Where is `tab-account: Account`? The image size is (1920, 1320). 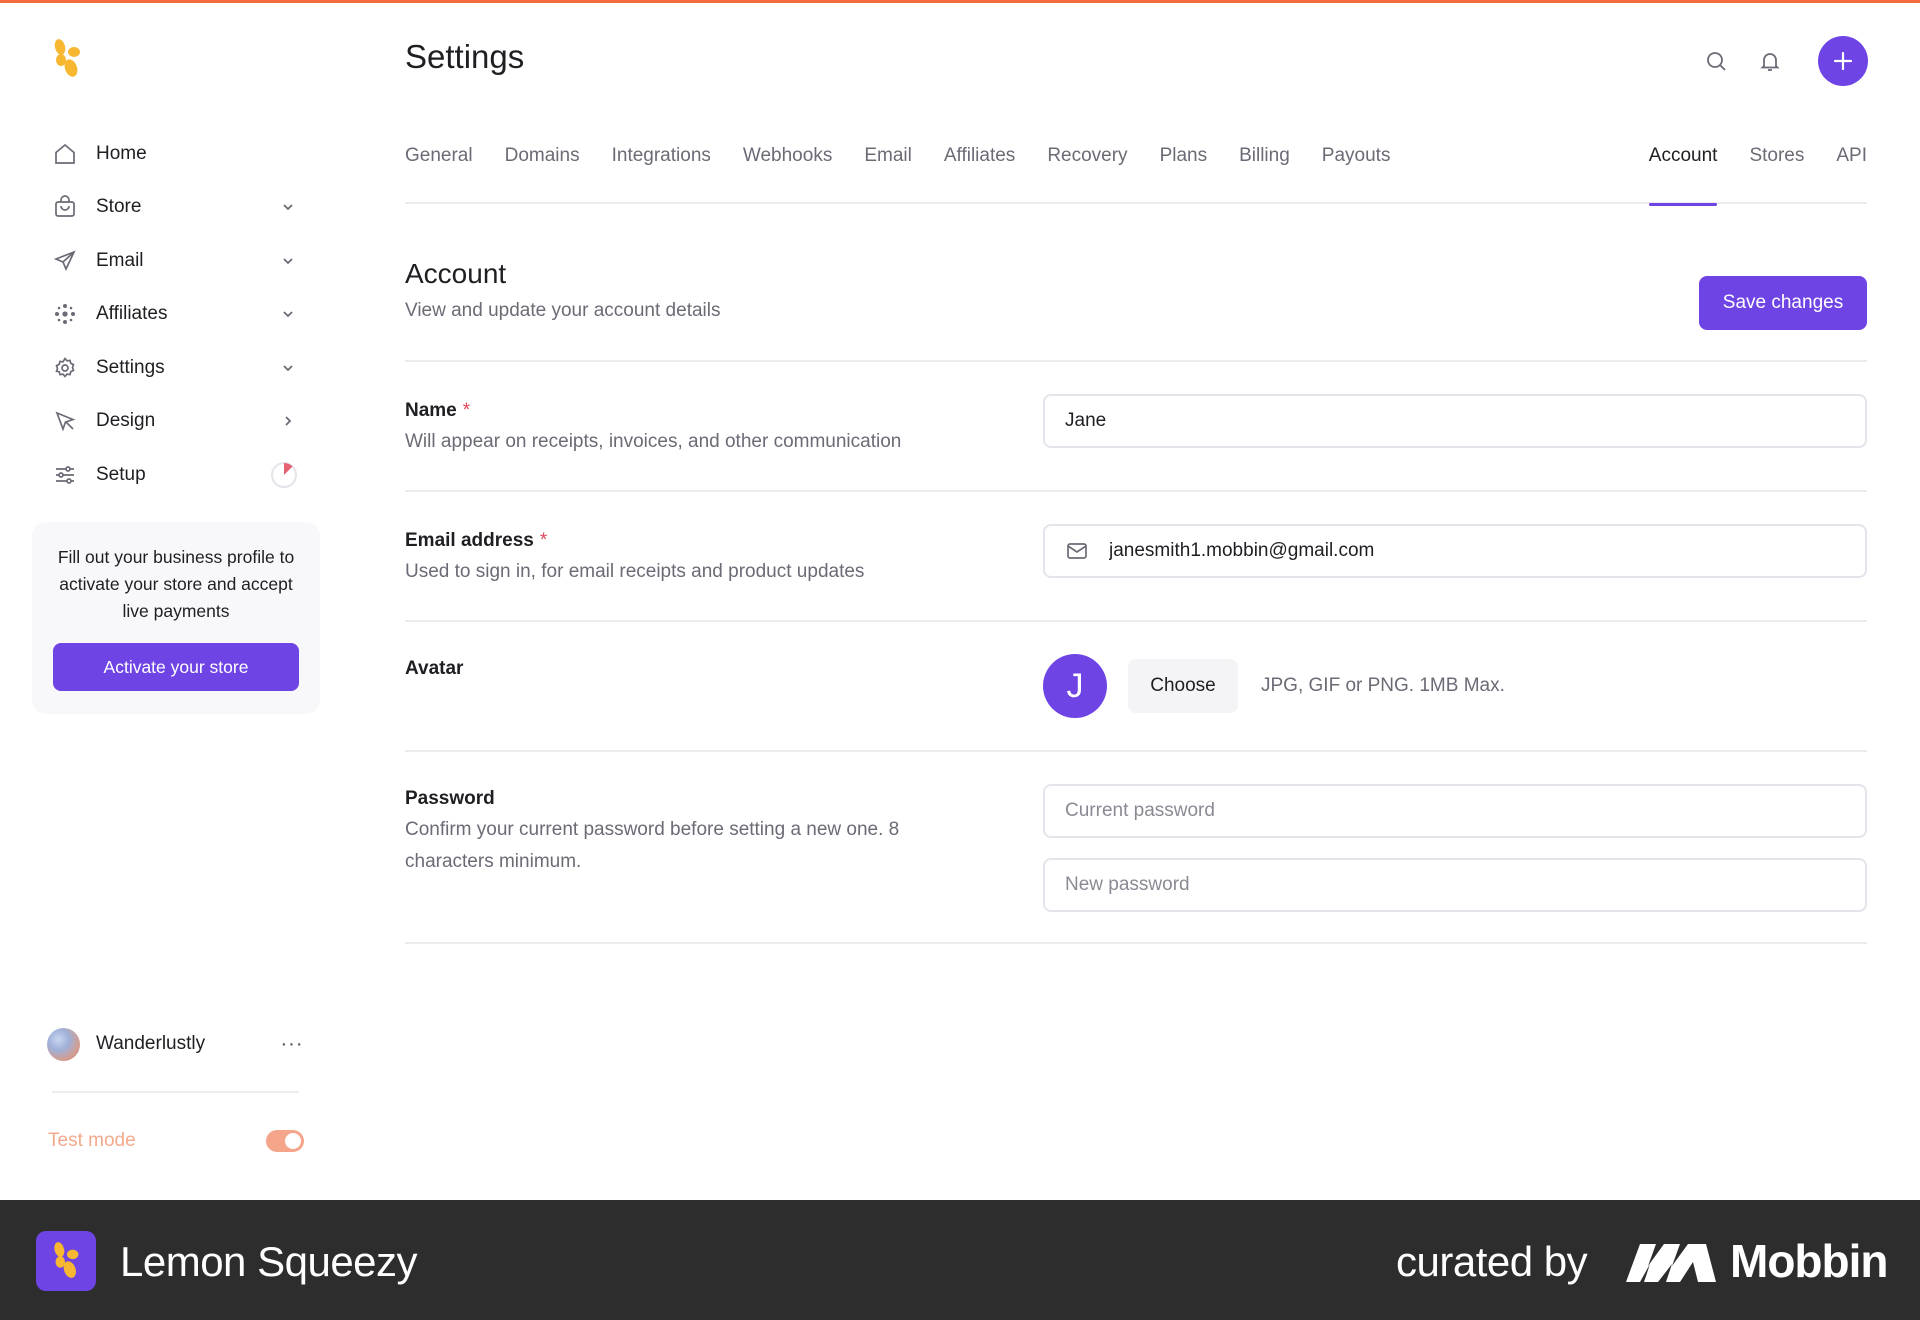 tab-account: Account is located at coordinates (1682, 173).